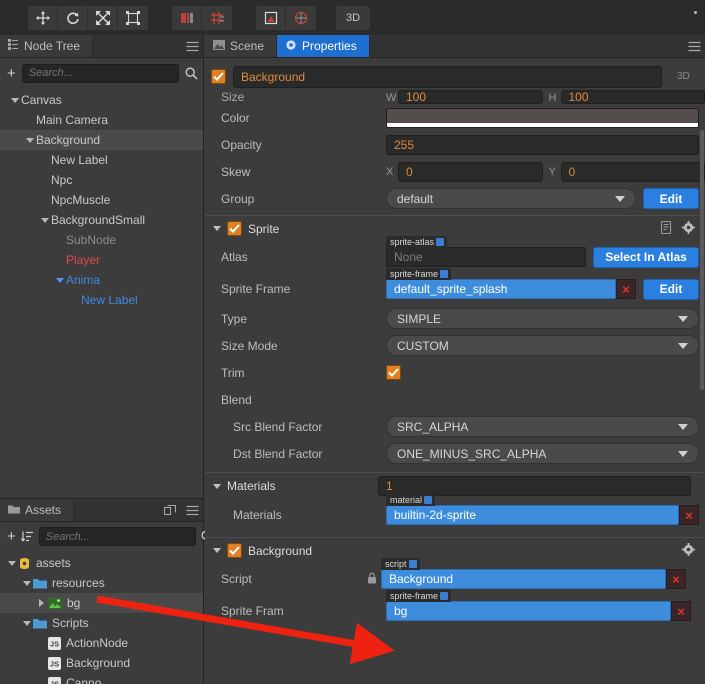 Image resolution: width=705 pixels, height=684 pixels. What do you see at coordinates (70, 623) in the screenshot?
I see `asset-item-label: Scripts` at bounding box center [70, 623].